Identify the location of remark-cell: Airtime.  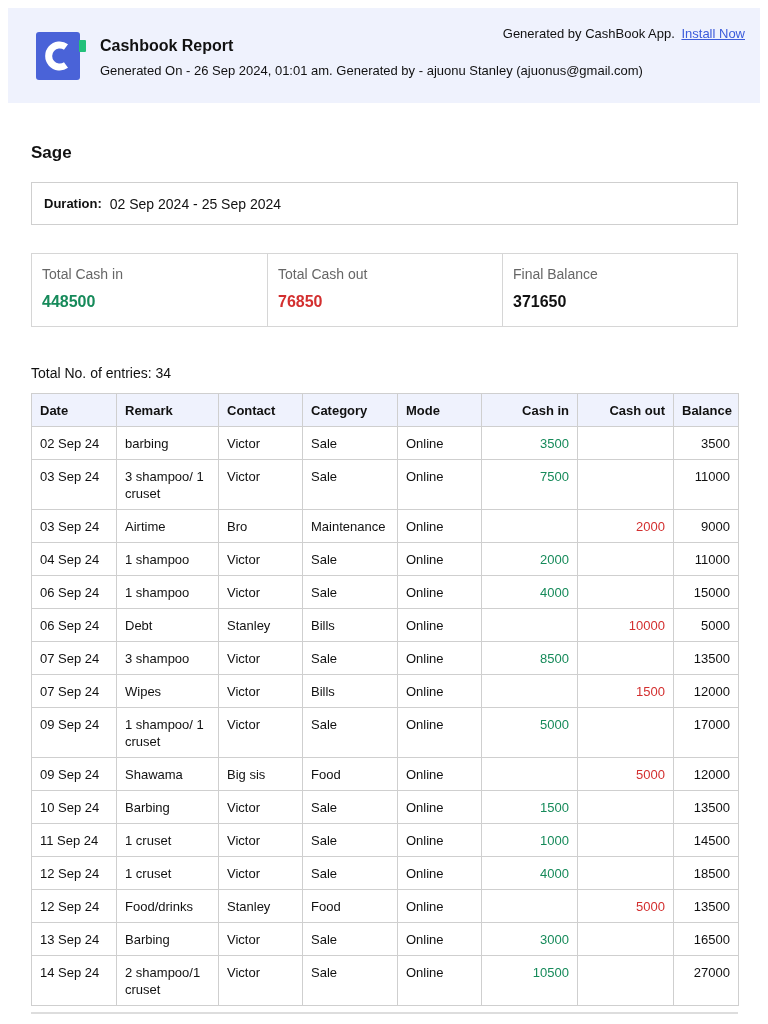
(167, 526).